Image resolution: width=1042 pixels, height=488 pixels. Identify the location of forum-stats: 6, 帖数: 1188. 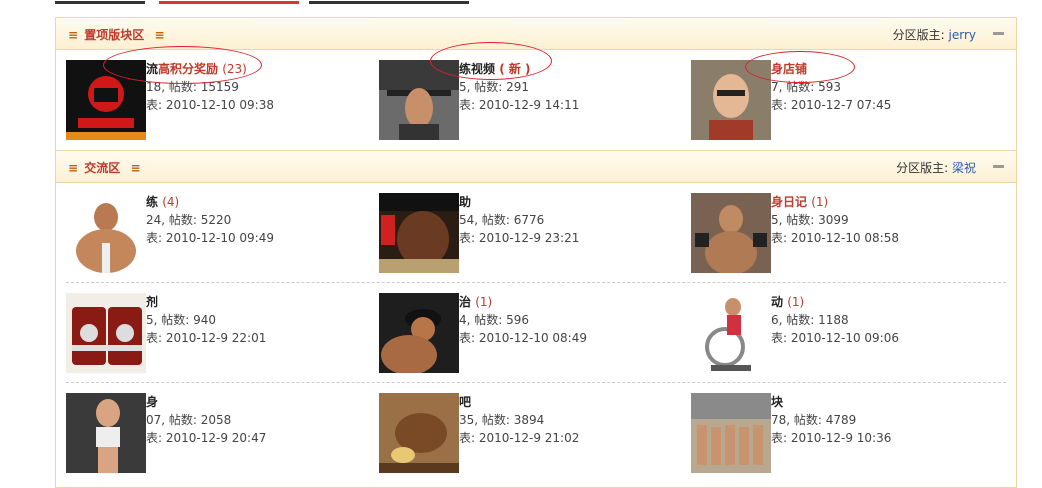
(810, 320).